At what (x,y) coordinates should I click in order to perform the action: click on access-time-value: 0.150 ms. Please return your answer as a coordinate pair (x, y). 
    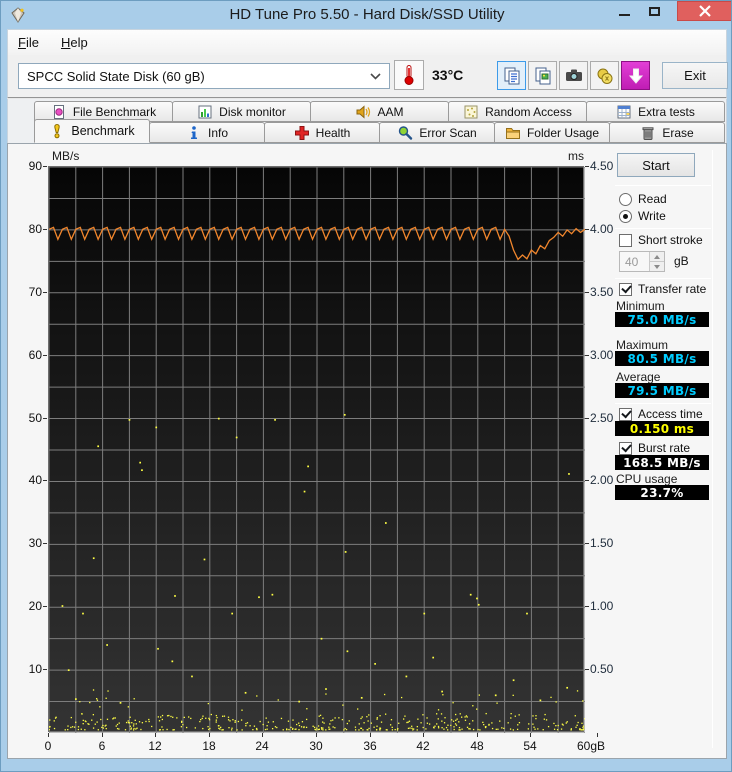
    Looking at the image, I should click on (662, 428).